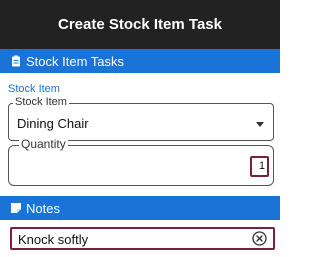 Image resolution: width=320 pixels, height=257 pixels. What do you see at coordinates (140, 208) in the screenshot?
I see `notes-header: Notes` at bounding box center [140, 208].